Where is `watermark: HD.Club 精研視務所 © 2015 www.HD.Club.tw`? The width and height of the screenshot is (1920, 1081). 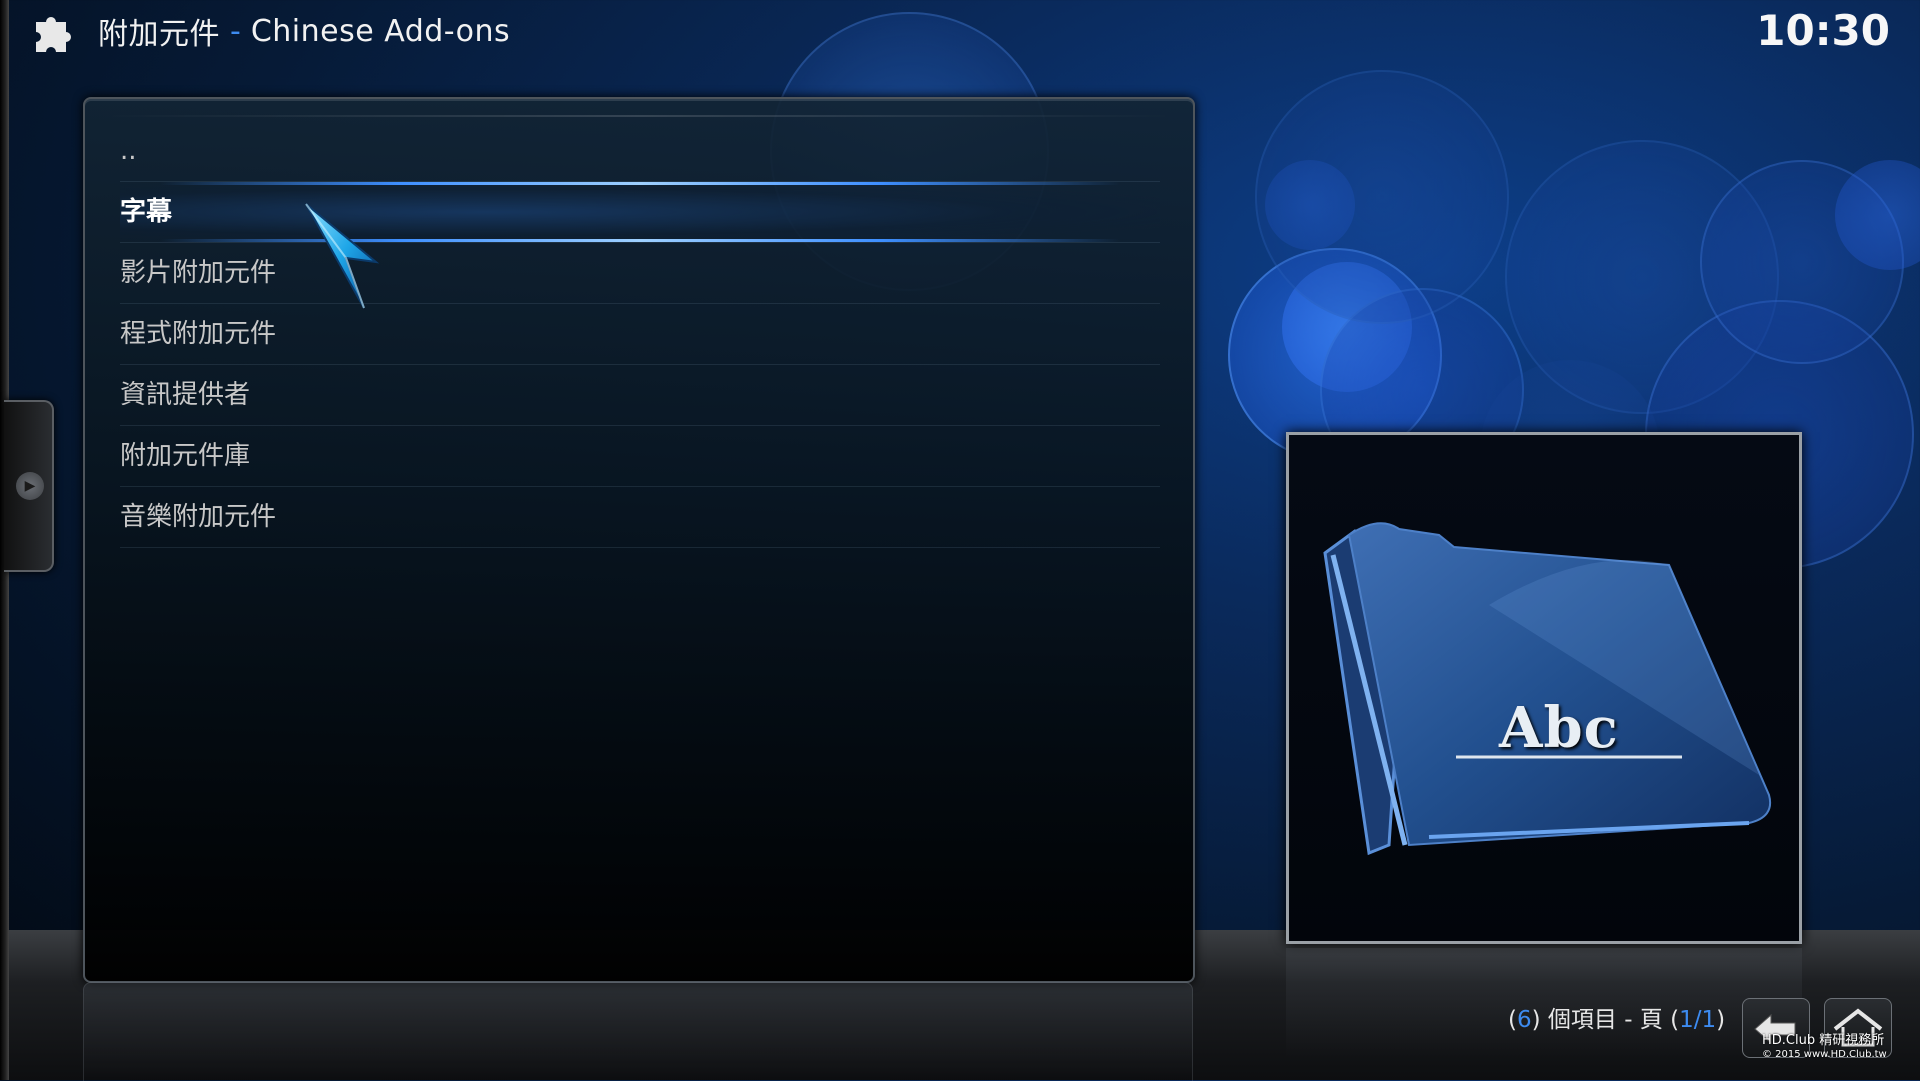
watermark: HD.Club 精研視務所 © 2015 www.HD.Club.tw is located at coordinates (1824, 1048).